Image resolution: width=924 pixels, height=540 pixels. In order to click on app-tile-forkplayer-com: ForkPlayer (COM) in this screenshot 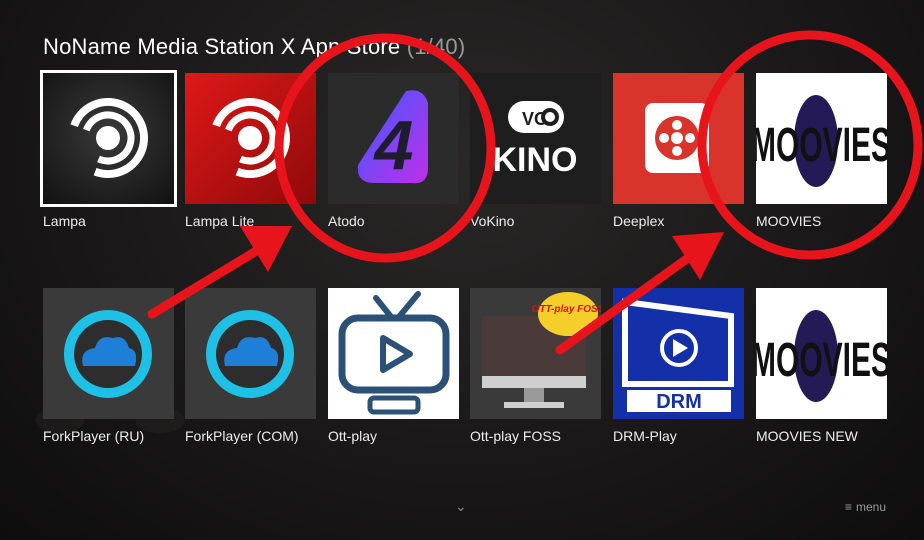, I will do `click(250, 366)`.